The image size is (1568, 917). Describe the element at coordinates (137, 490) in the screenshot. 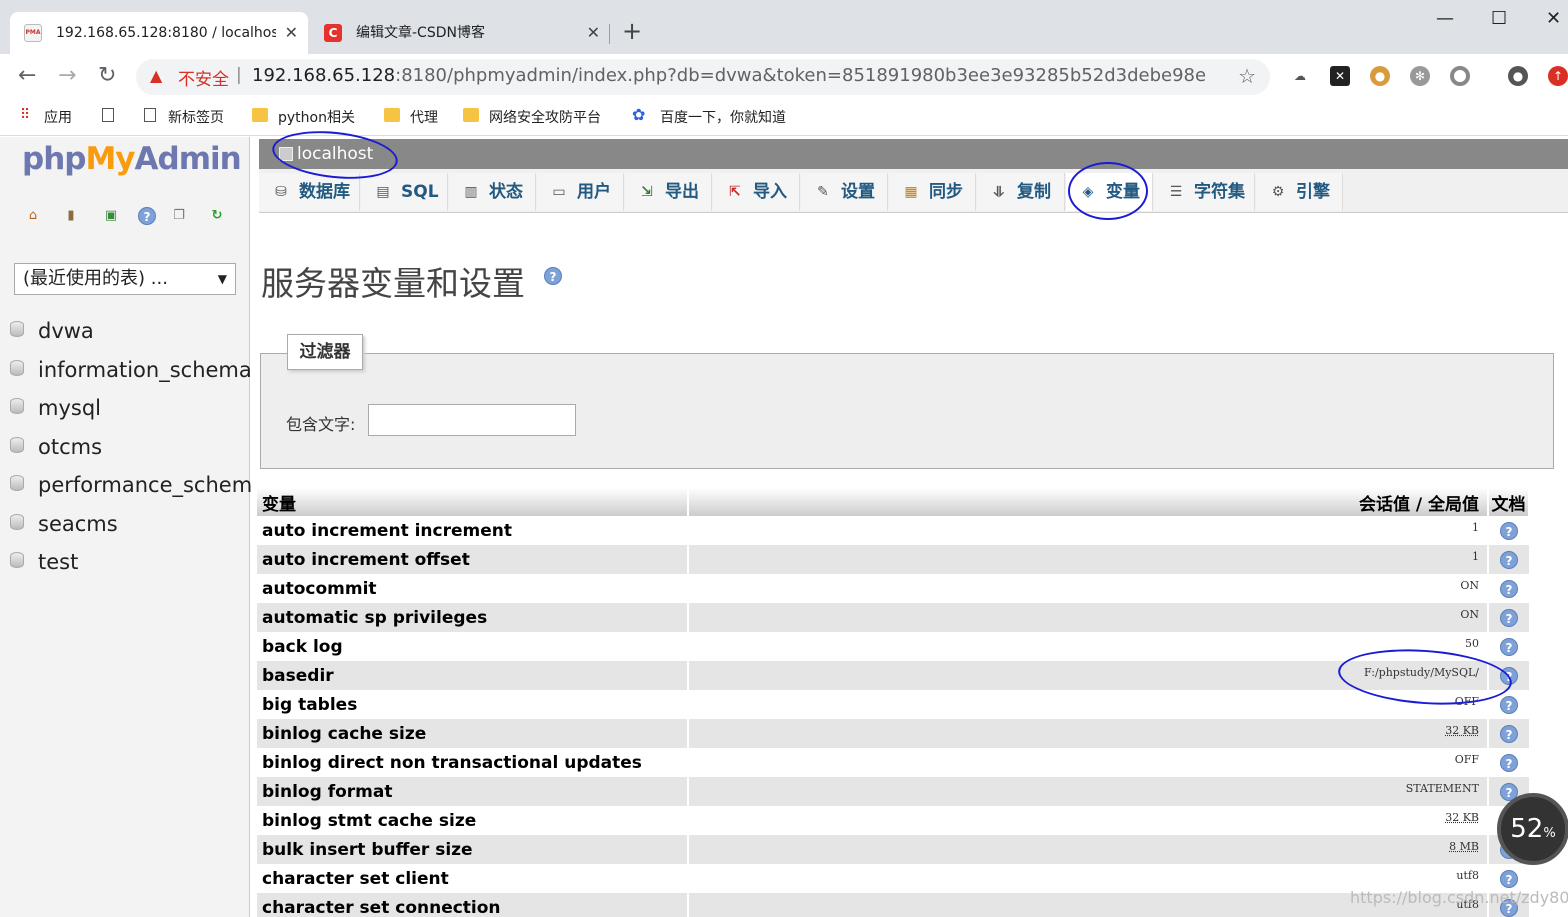

I see `database-item: performance_schema` at that location.